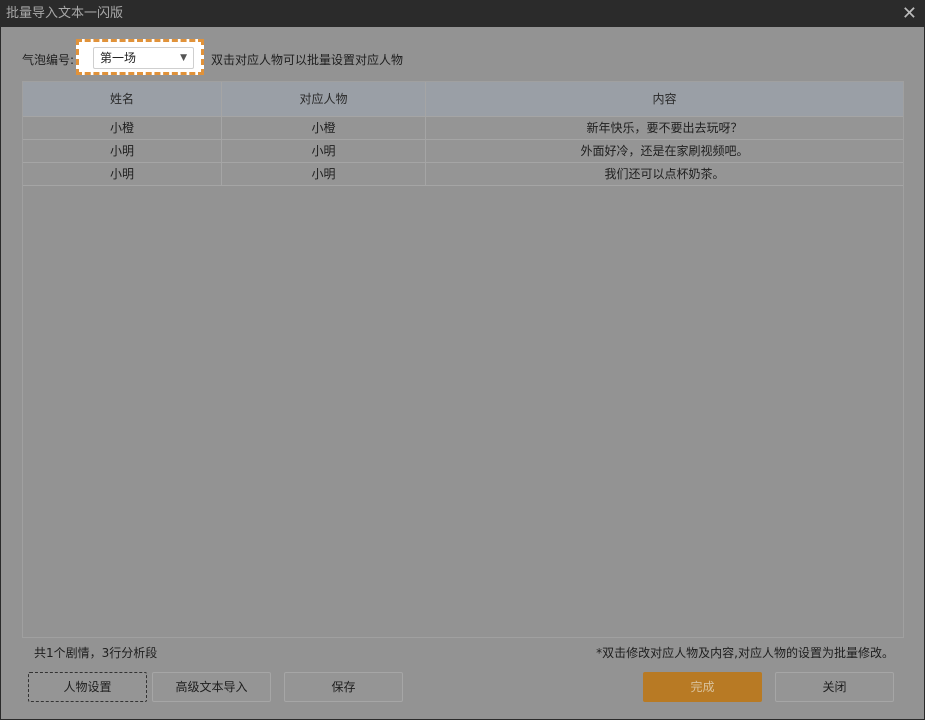  I want to click on cell-character: 小橙, so click(324, 128).